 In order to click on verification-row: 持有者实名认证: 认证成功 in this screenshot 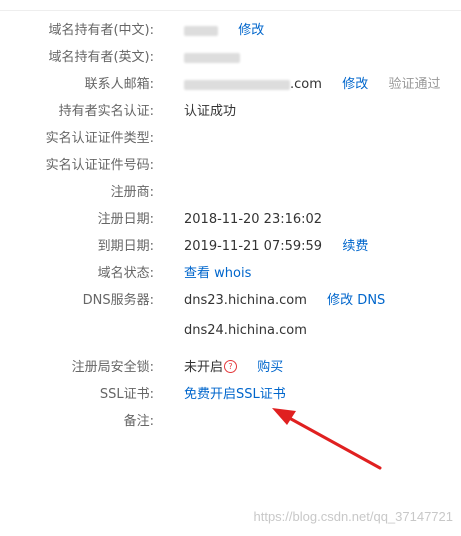, I will do `click(230, 112)`.